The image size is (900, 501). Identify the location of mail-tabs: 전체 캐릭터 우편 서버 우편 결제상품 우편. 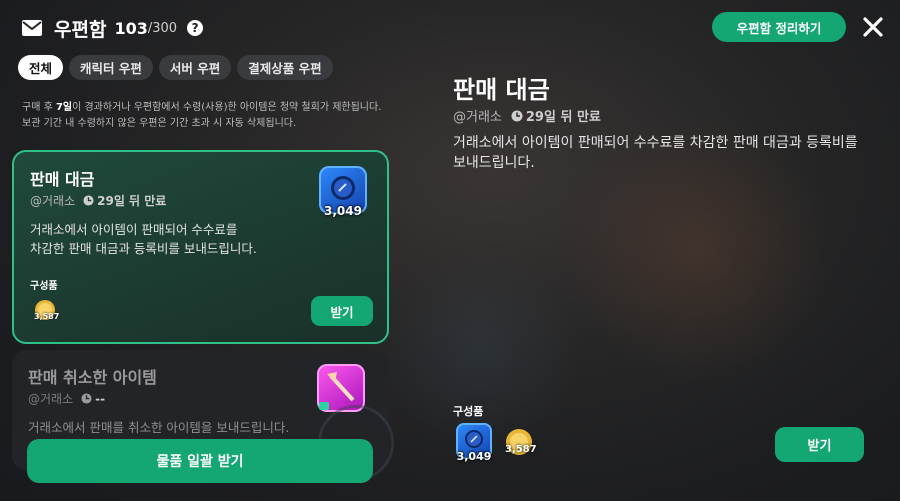
(175, 67).